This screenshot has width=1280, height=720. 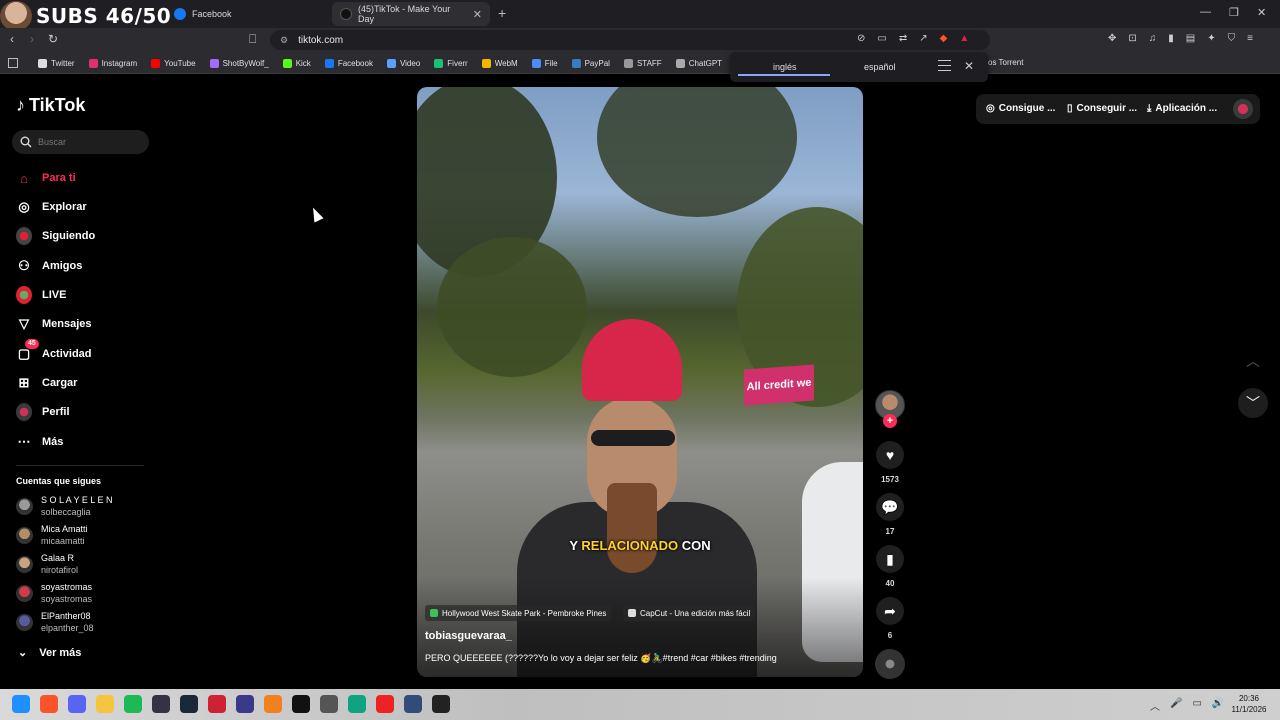 I want to click on forward-icon: ›, so click(x=32, y=39).